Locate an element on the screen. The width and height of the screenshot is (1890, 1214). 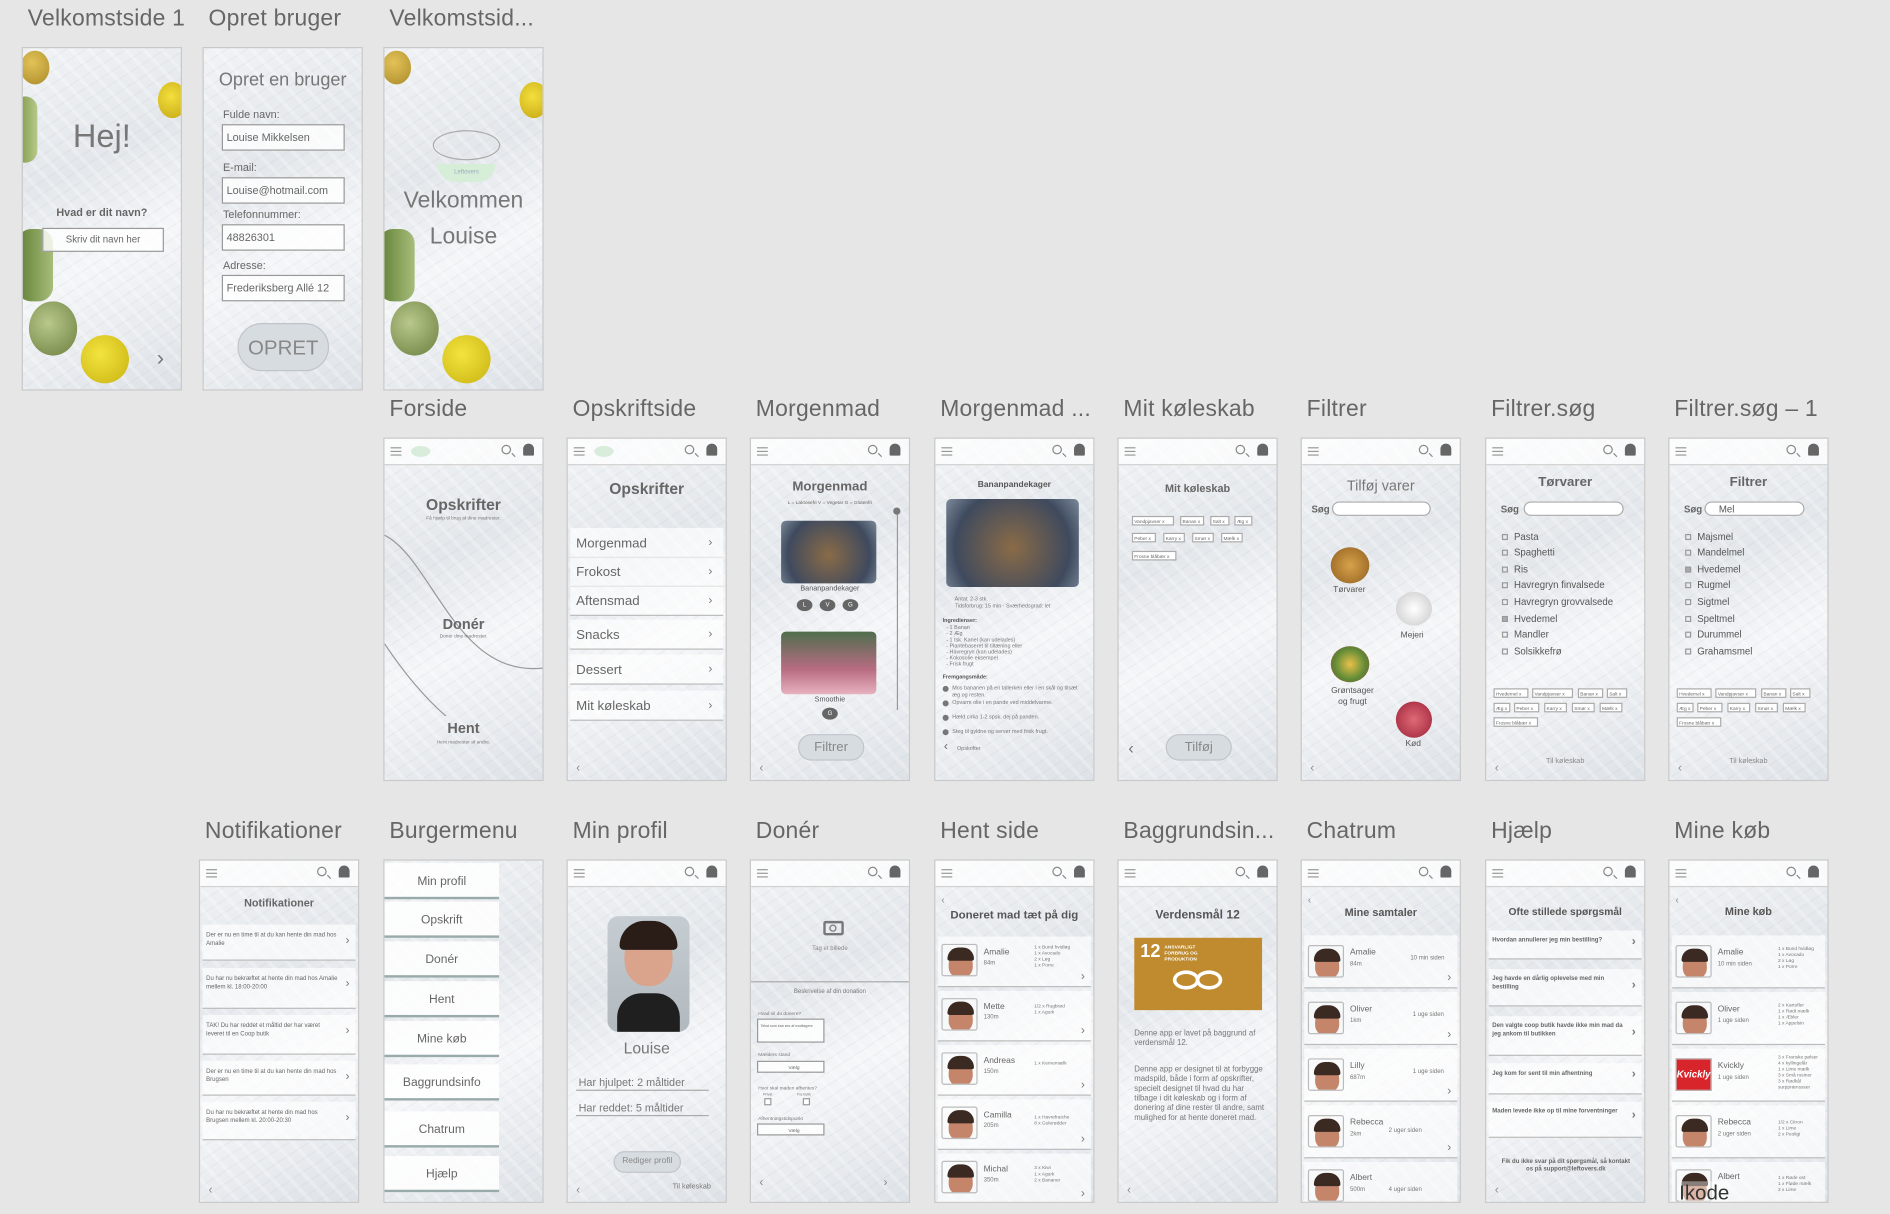
checkbox-item: Spaghetti is located at coordinates (1528, 552).